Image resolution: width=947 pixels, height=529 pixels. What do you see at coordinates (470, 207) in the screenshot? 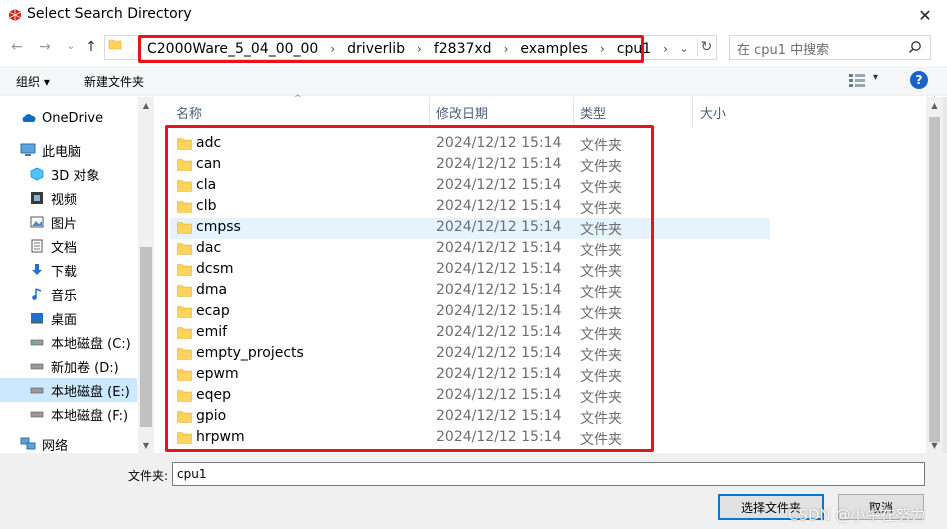
I see `file-row: clb 2024/12/12 15:14 文件夹` at bounding box center [470, 207].